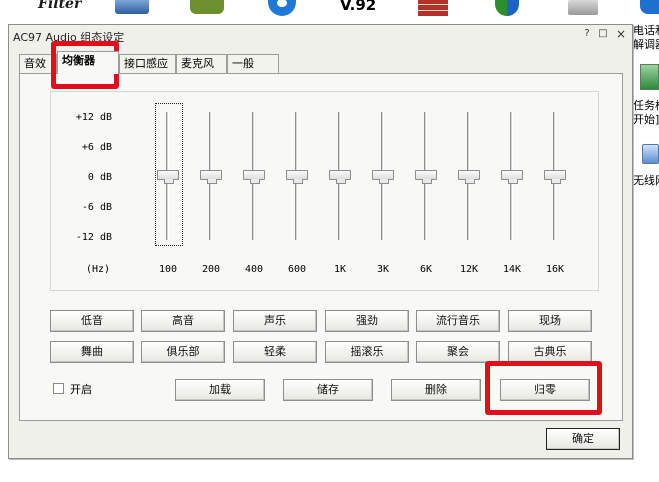 Image resolution: width=659 pixels, height=482 pixels. What do you see at coordinates (88, 62) in the screenshot?
I see `tab-equalizer: 均衡器` at bounding box center [88, 62].